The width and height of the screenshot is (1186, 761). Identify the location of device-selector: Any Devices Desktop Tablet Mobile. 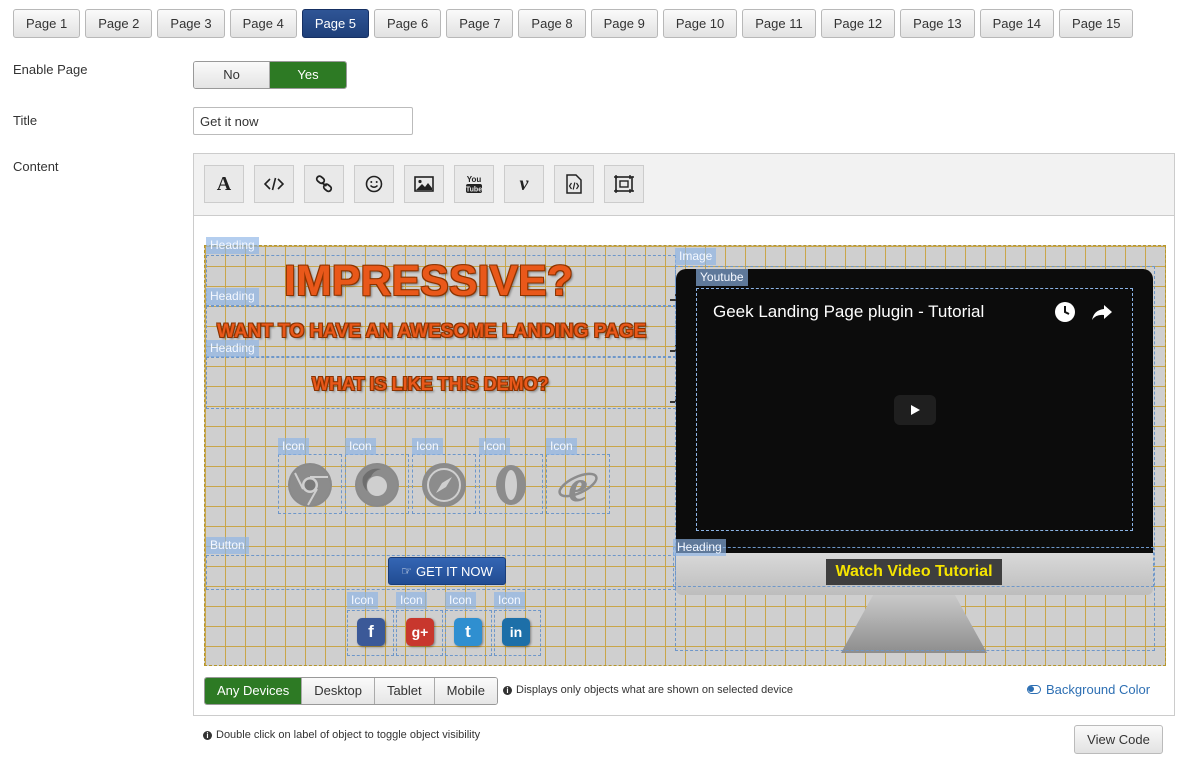
(351, 691).